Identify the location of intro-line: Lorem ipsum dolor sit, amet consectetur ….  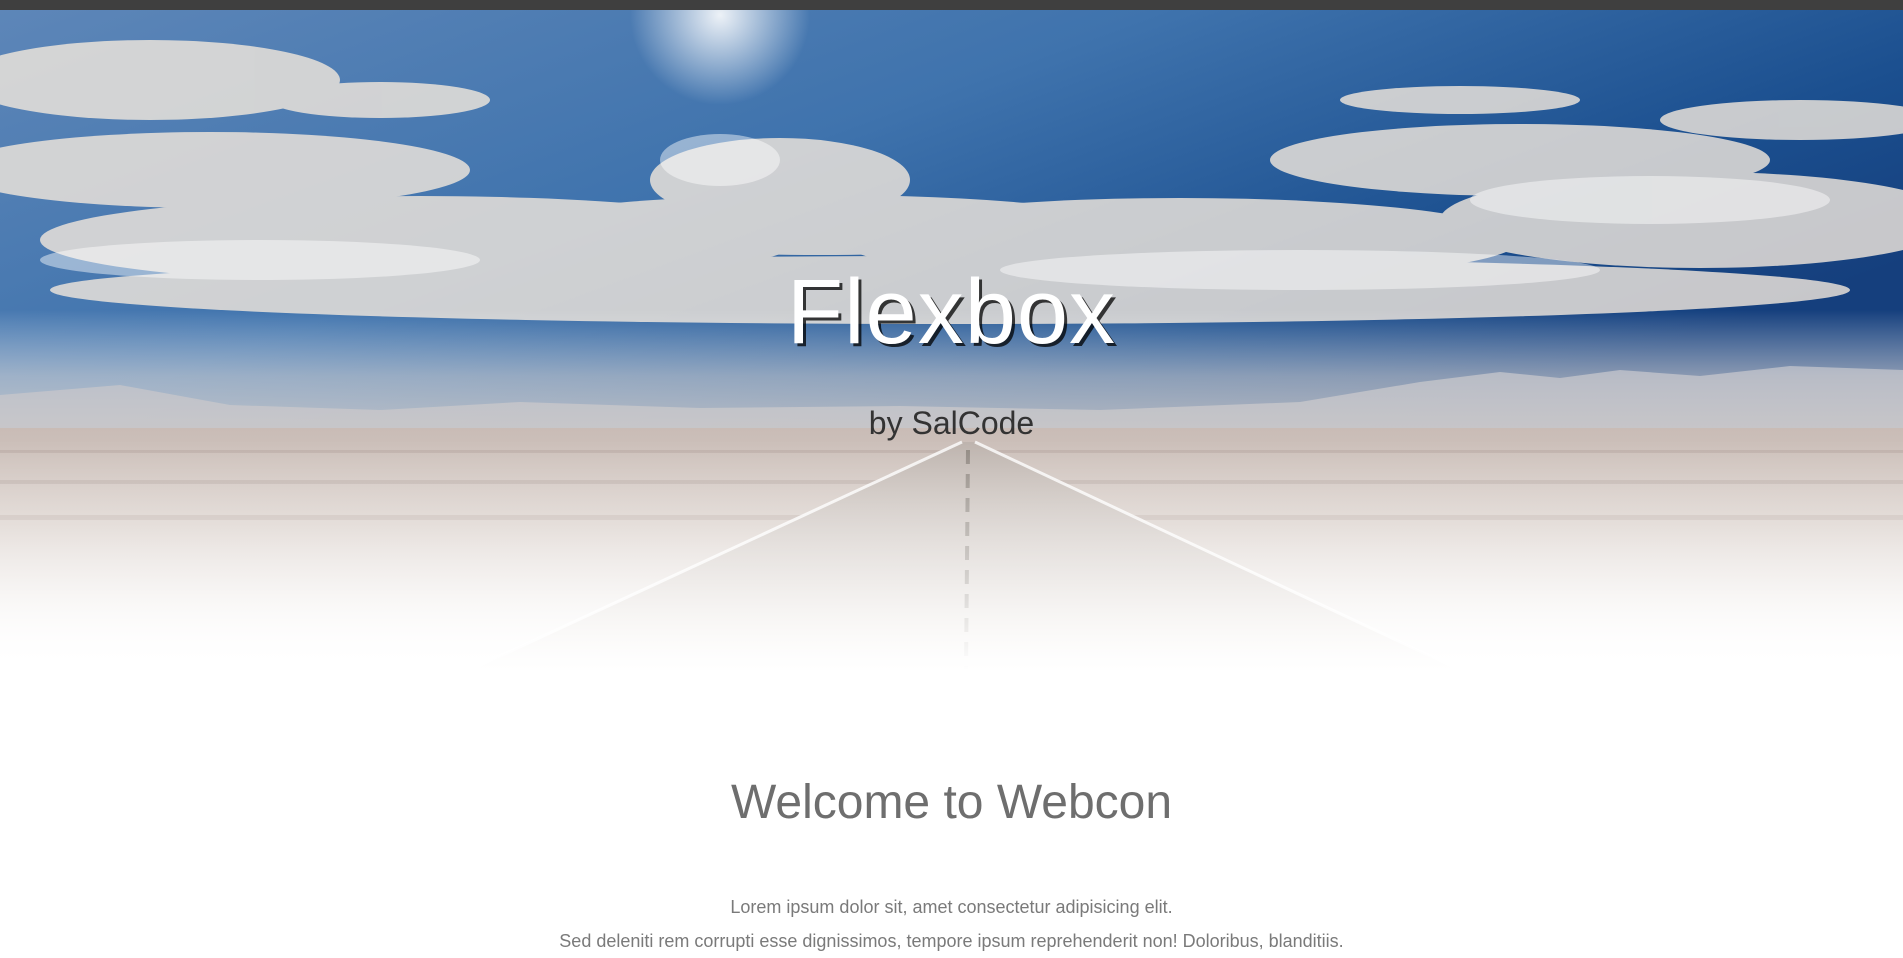
(951, 907).